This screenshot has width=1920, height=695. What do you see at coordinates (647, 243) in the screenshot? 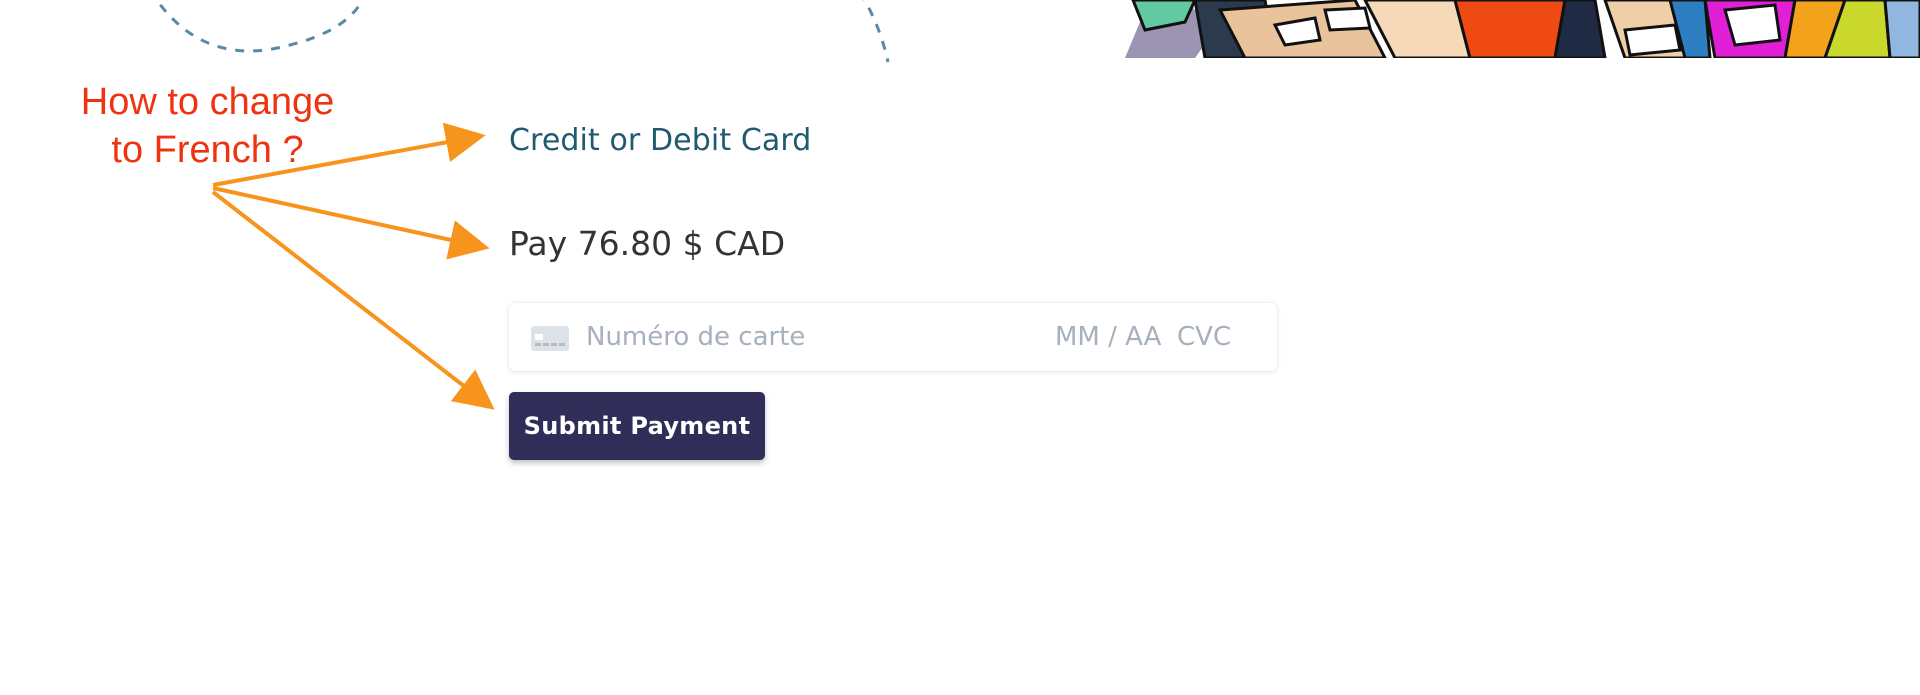
I see `pay-amount: Pay 76.80 $ CAD` at bounding box center [647, 243].